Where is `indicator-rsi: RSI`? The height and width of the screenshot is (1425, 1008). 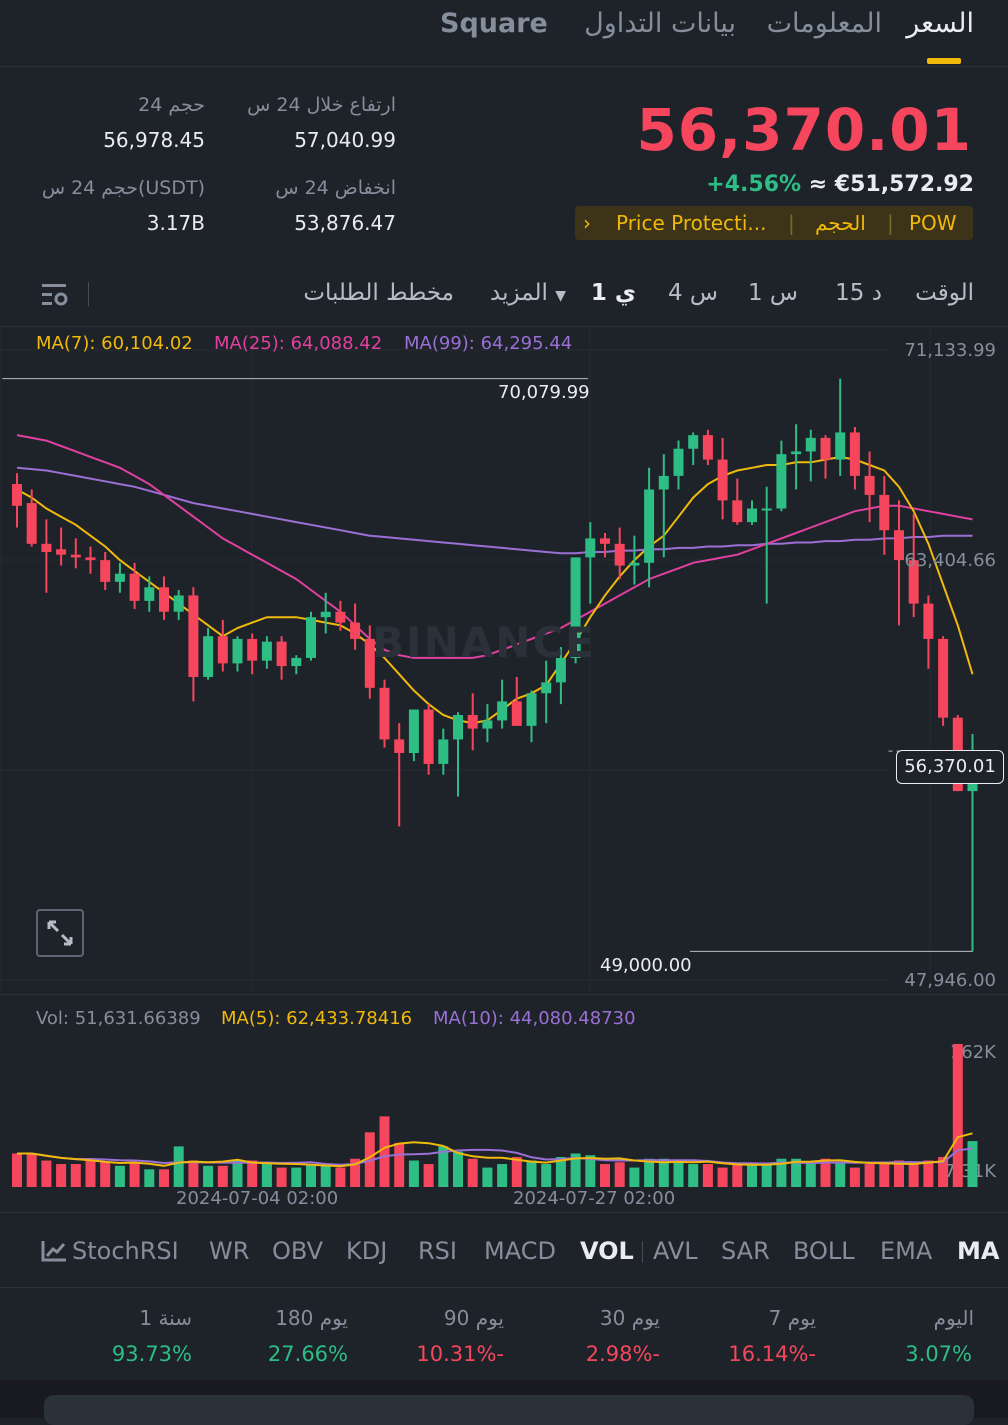
indicator-rsi: RSI is located at coordinates (437, 1251).